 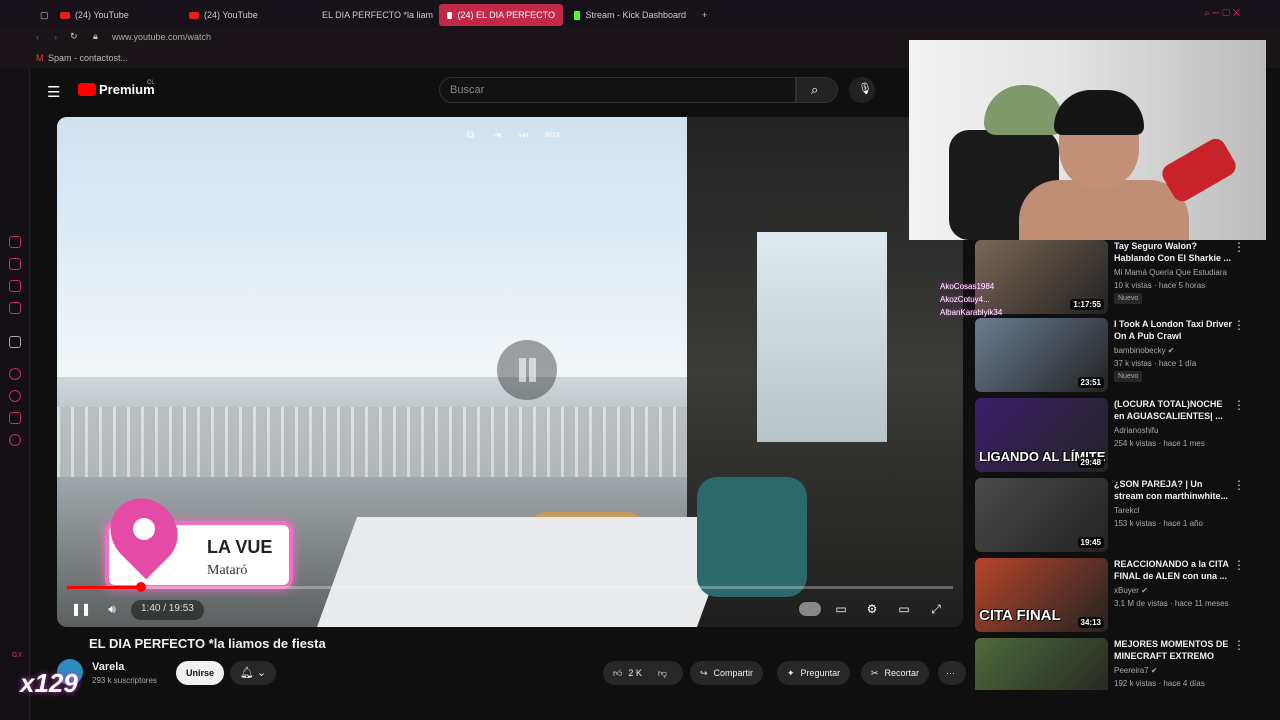 I want to click on volume-icon: 🔊︎, so click(x=112, y=609).